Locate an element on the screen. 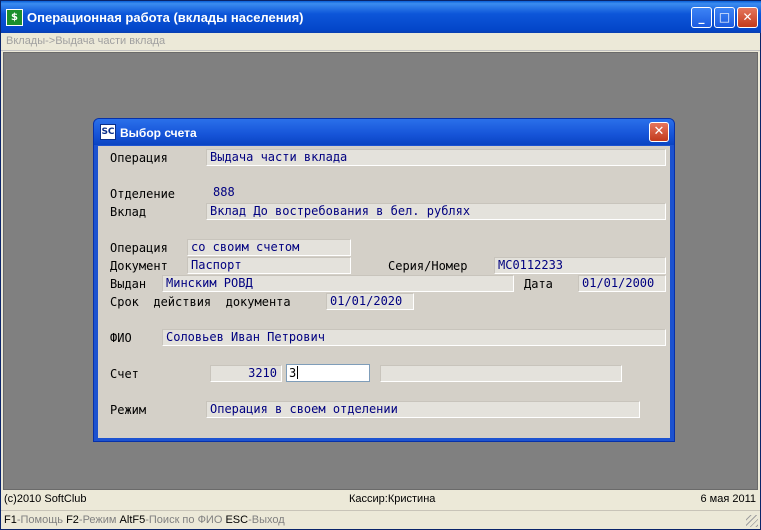 The height and width of the screenshot is (530, 761). fio-field: Соловьев Иван Петрович is located at coordinates (414, 337).